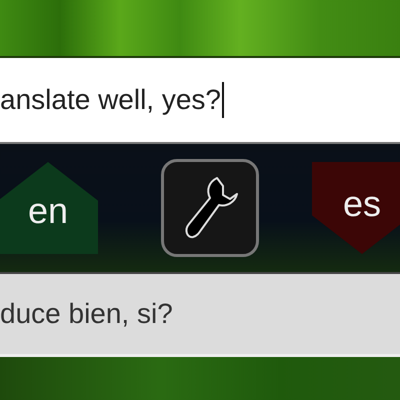 The width and height of the screenshot is (400, 400). I want to click on text-cursor, so click(223, 100).